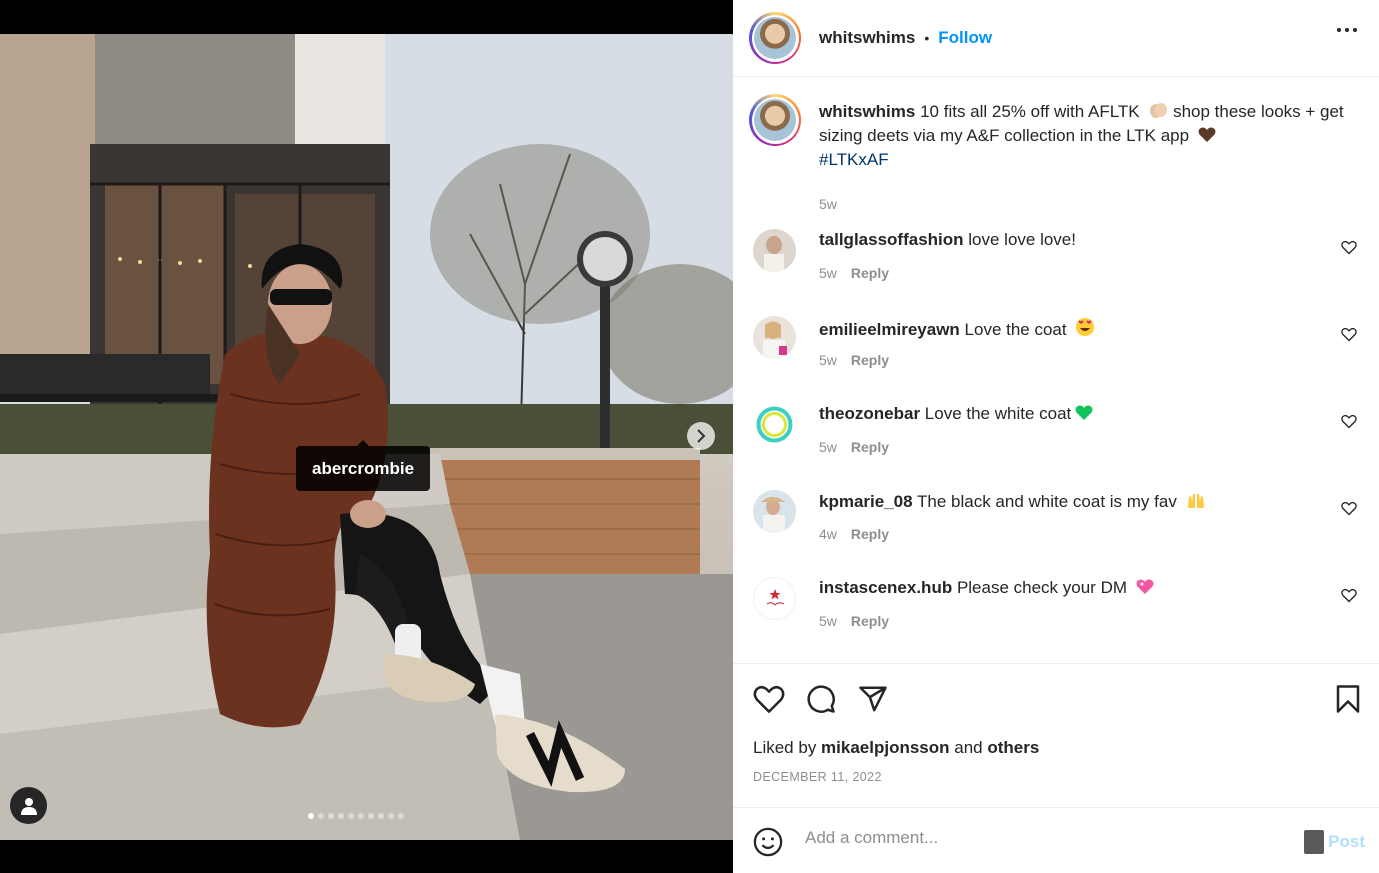 Image resolution: width=1379 pixels, height=873 pixels. Describe the element at coordinates (1047, 501) in the screenshot. I see `comment-body: The black and white coat is my fav` at that location.